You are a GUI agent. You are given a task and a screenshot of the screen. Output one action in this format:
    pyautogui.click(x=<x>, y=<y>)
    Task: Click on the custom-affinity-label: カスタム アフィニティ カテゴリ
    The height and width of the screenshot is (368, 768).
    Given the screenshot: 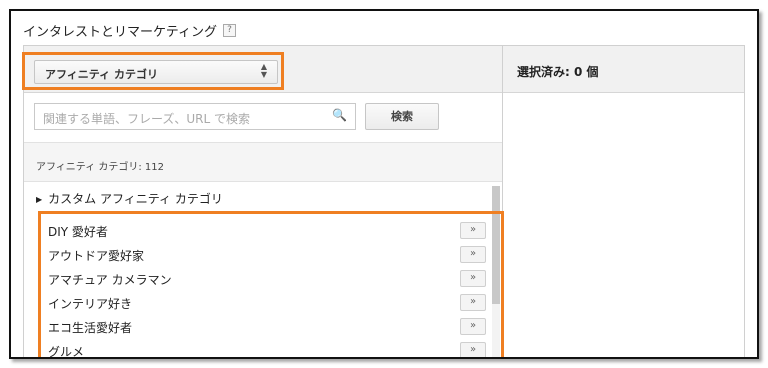 What is the action you would take?
    pyautogui.click(x=135, y=199)
    